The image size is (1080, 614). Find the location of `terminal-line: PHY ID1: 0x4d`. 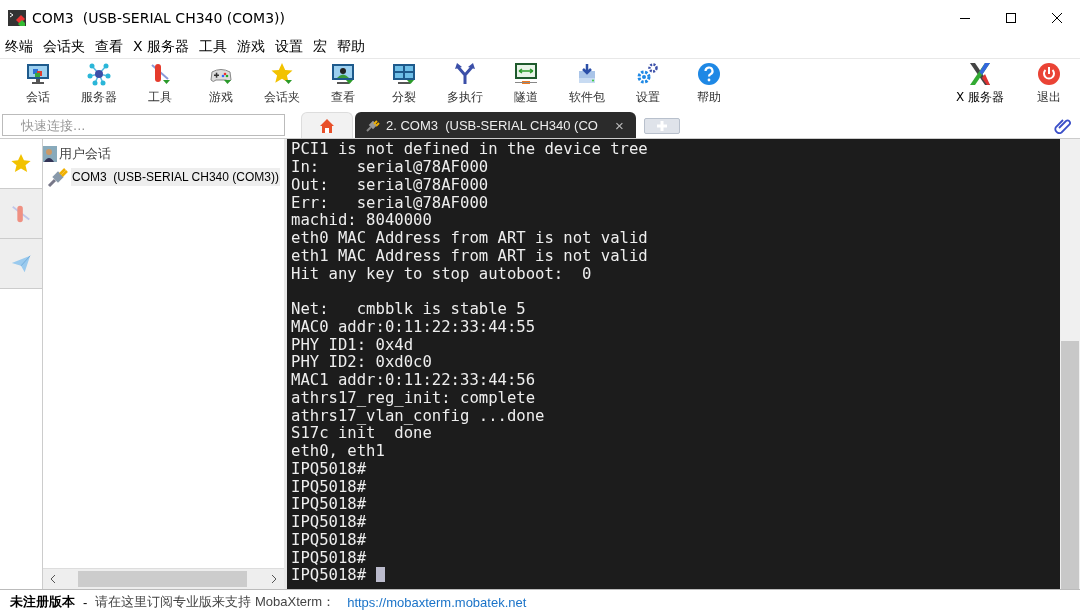

terminal-line: PHY ID1: 0x4d is located at coordinates (353, 345).